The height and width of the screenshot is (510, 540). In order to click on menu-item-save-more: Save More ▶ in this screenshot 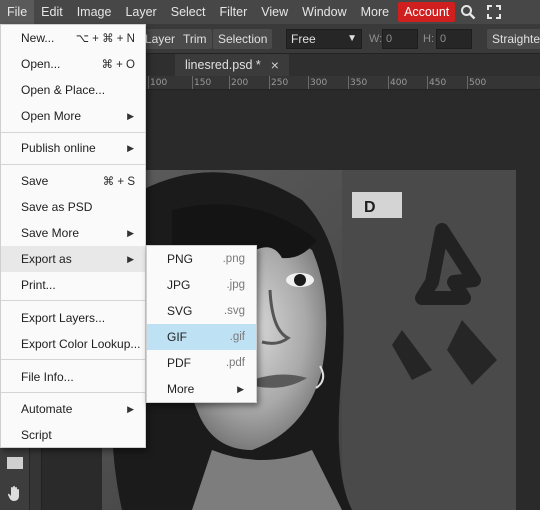, I will do `click(73, 233)`.